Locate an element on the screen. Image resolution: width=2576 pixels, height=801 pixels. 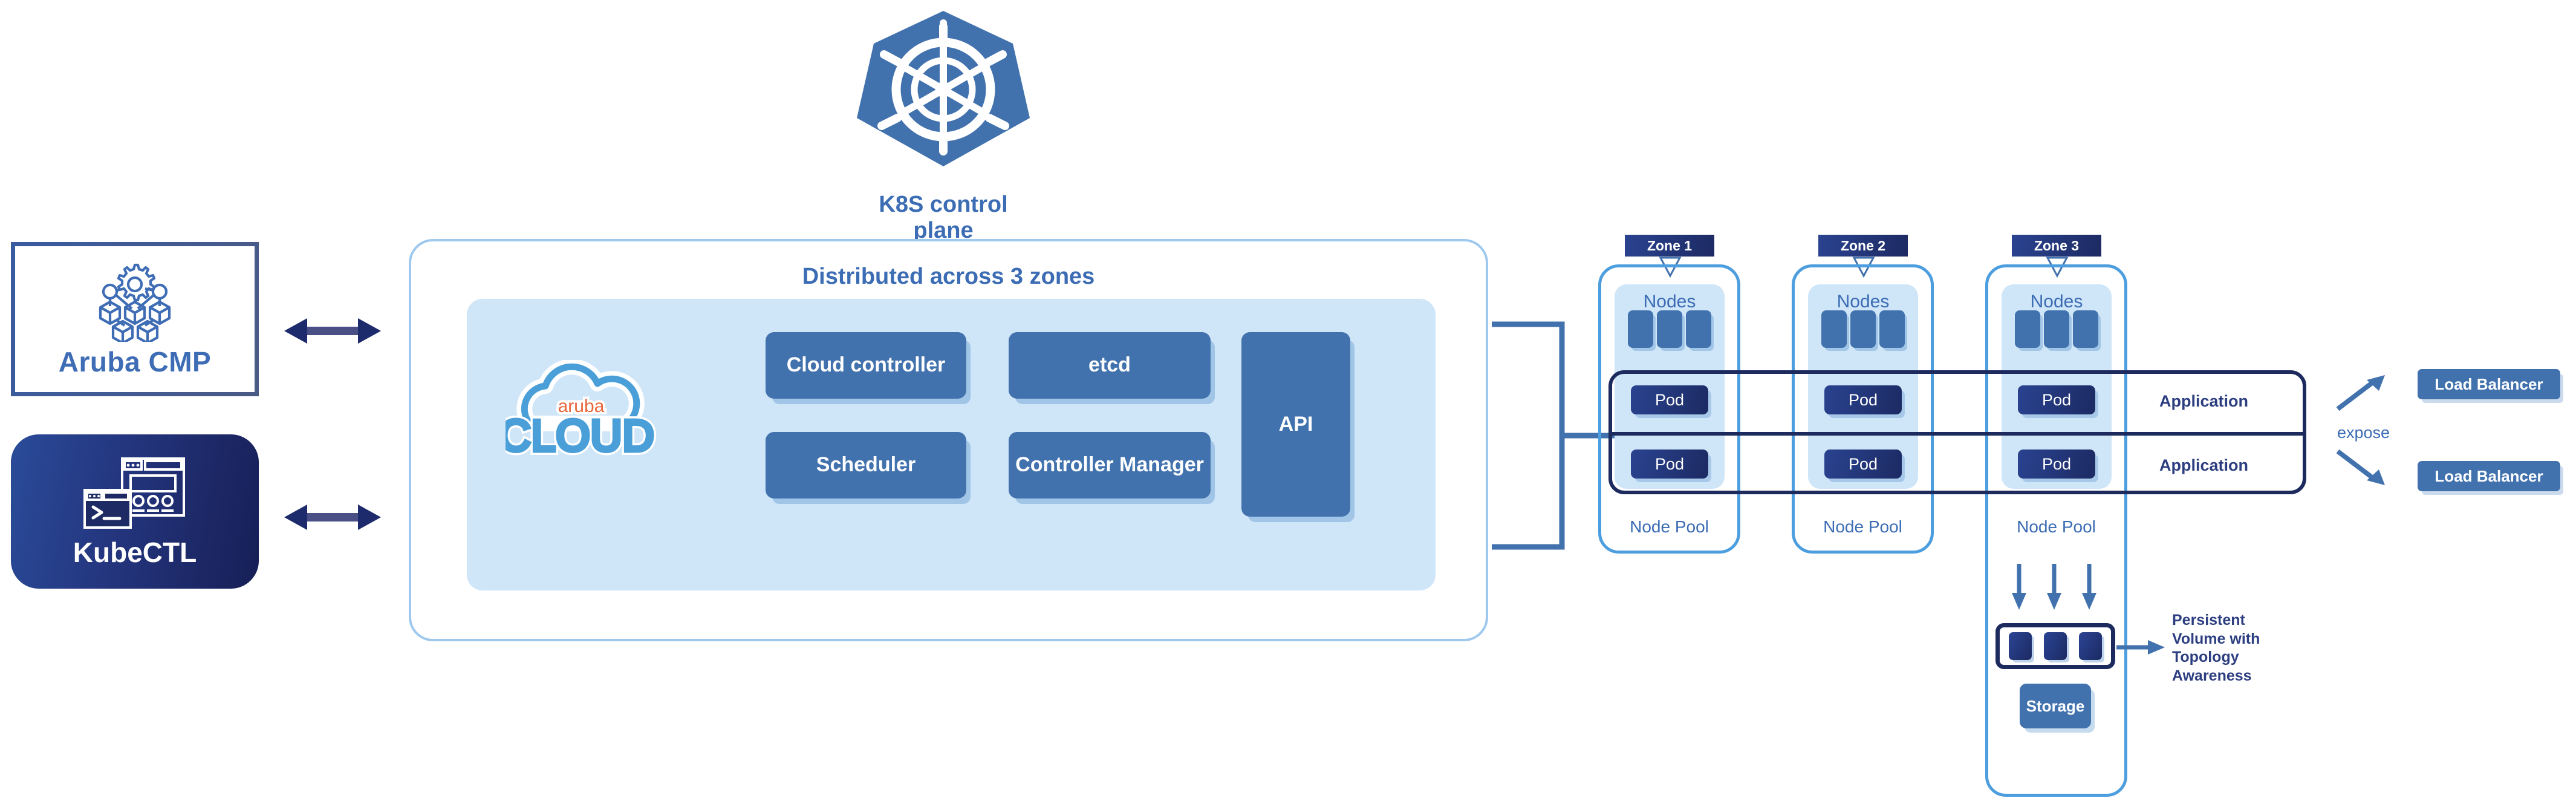
cp-box-etcd-label: etcd is located at coordinates (1110, 365).